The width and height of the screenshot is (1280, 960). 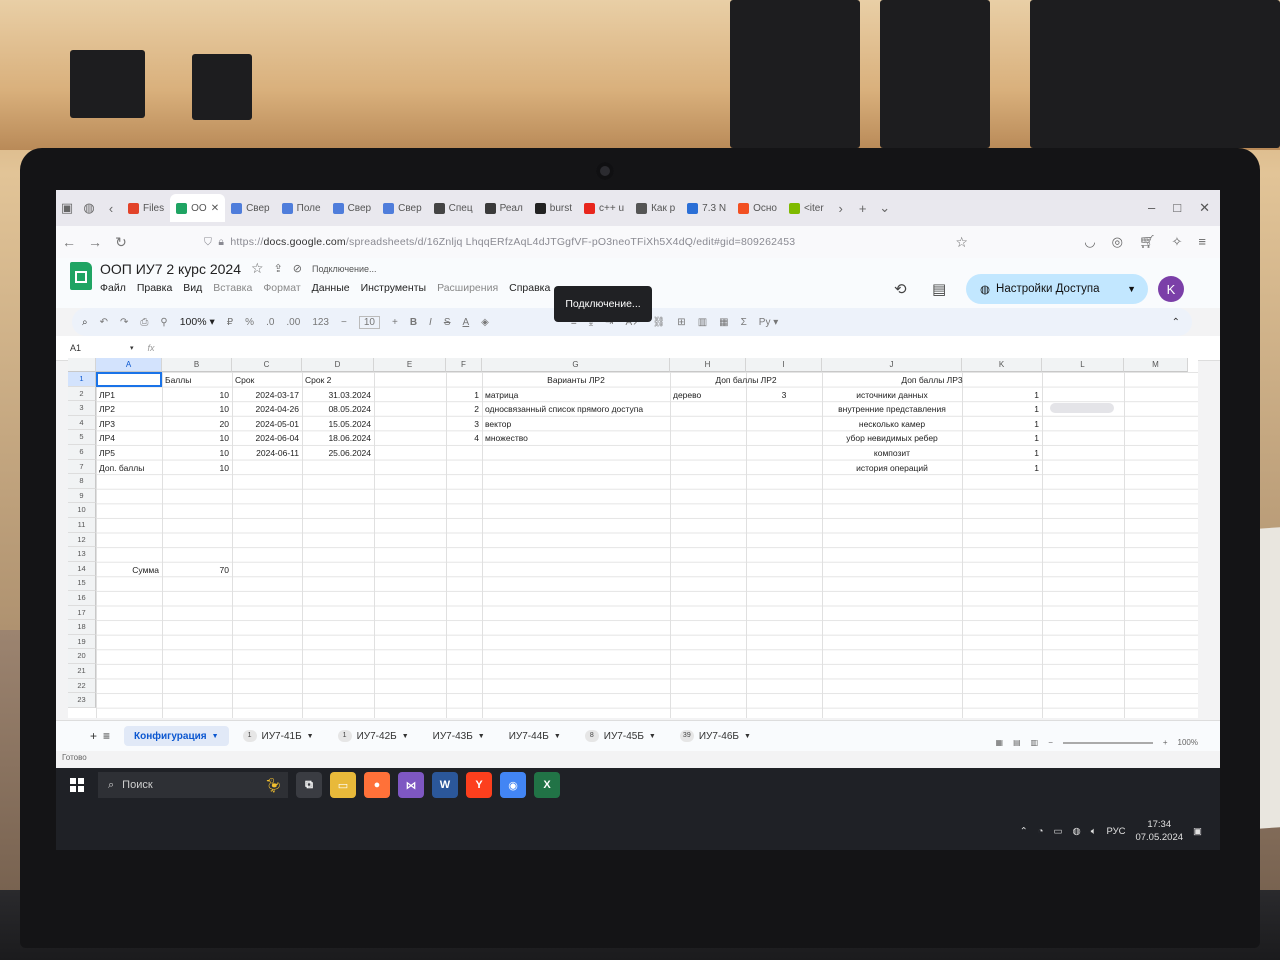 I want to click on close-icon: ✕, so click(x=1204, y=208).